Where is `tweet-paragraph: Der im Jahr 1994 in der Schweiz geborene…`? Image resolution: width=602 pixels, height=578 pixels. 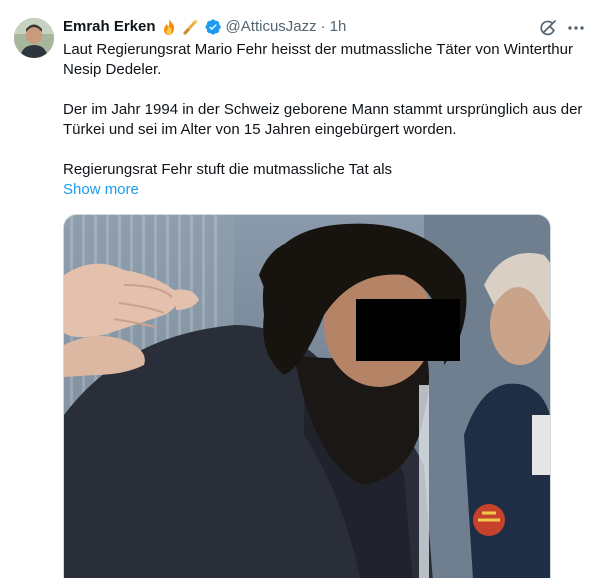
tweet-paragraph: Der im Jahr 1994 in der Schweiz geborene… is located at coordinates (323, 119).